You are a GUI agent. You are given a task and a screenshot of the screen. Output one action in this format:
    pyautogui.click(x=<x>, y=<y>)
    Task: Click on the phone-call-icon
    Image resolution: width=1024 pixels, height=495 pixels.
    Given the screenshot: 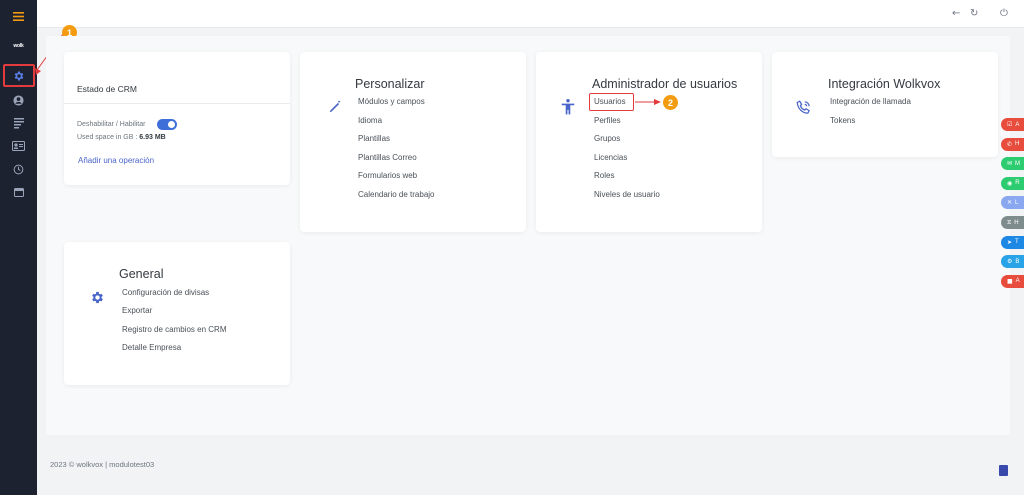 What is the action you would take?
    pyautogui.click(x=803, y=107)
    